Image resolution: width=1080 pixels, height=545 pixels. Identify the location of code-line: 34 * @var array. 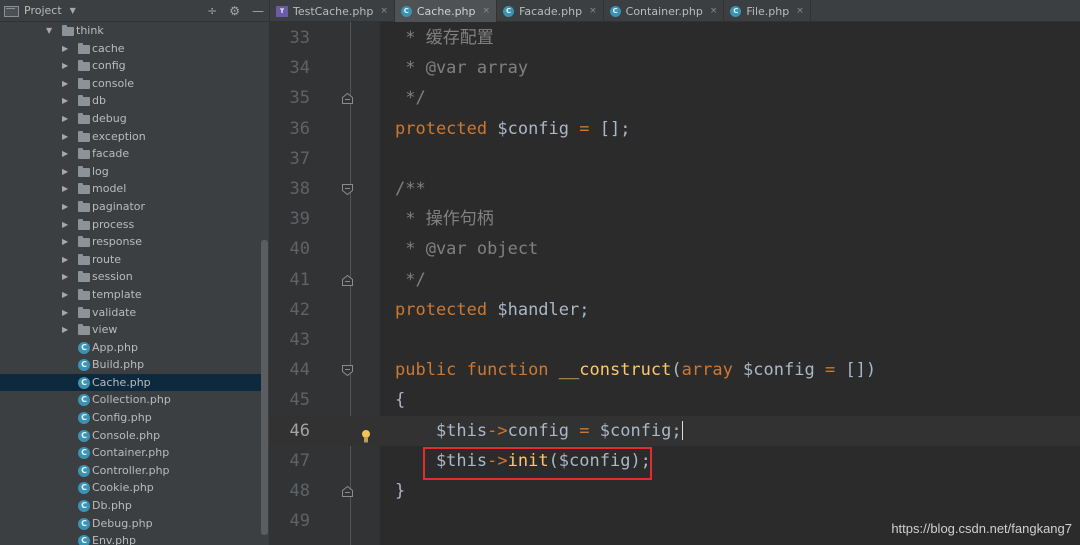
(675, 68).